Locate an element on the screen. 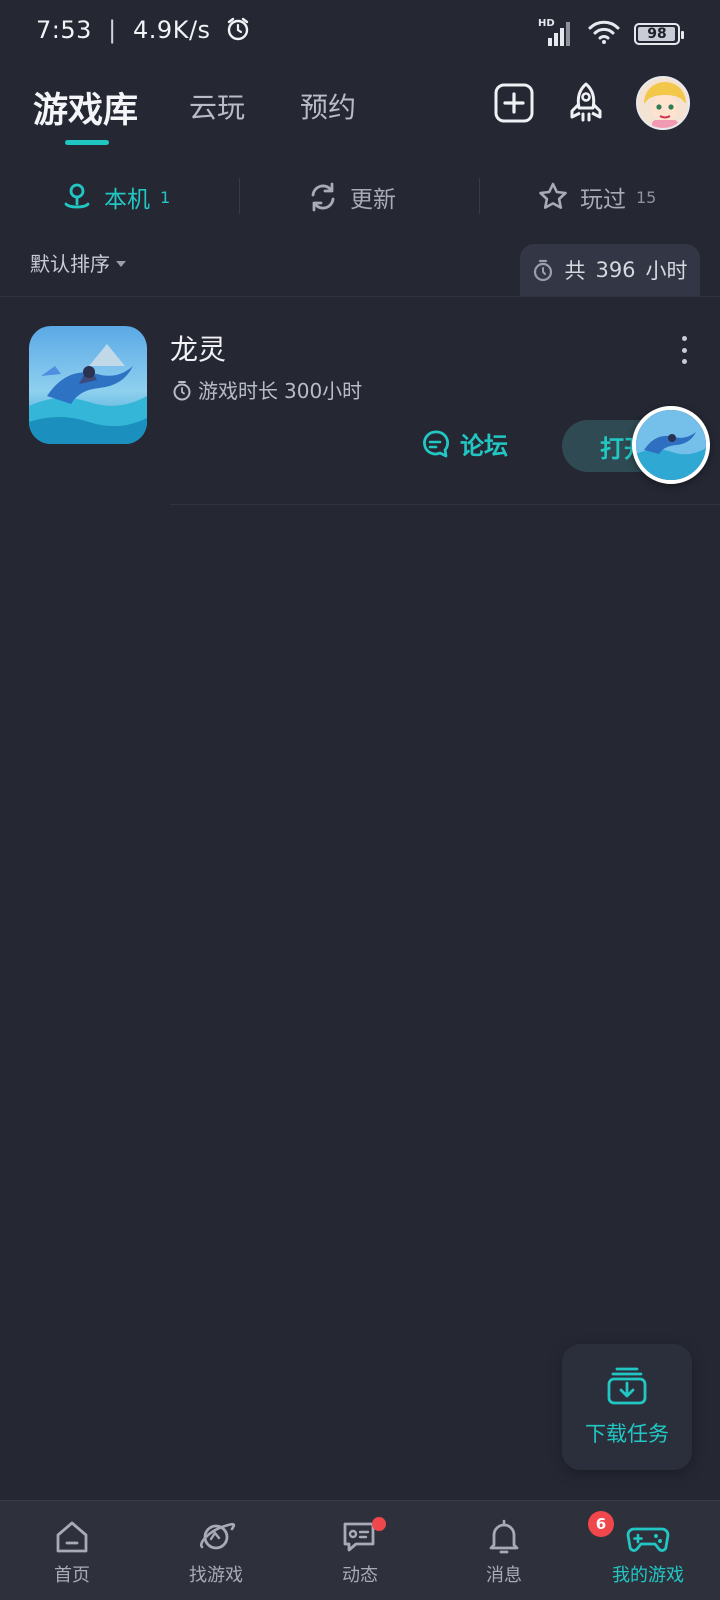 This screenshot has width=720, height=1600. nav-my-games: 6 我的游戏 is located at coordinates (648, 1549).